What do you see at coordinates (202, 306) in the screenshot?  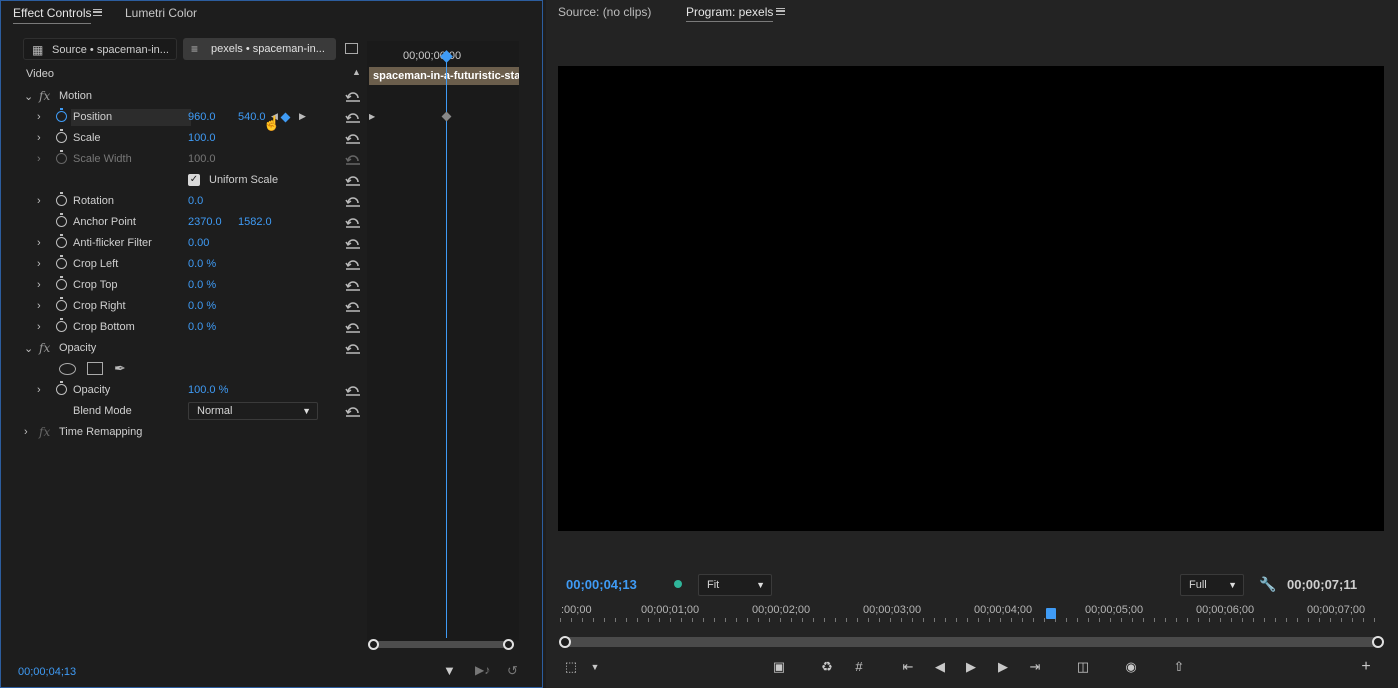 I see `crop-right-value: 0.0 %` at bounding box center [202, 306].